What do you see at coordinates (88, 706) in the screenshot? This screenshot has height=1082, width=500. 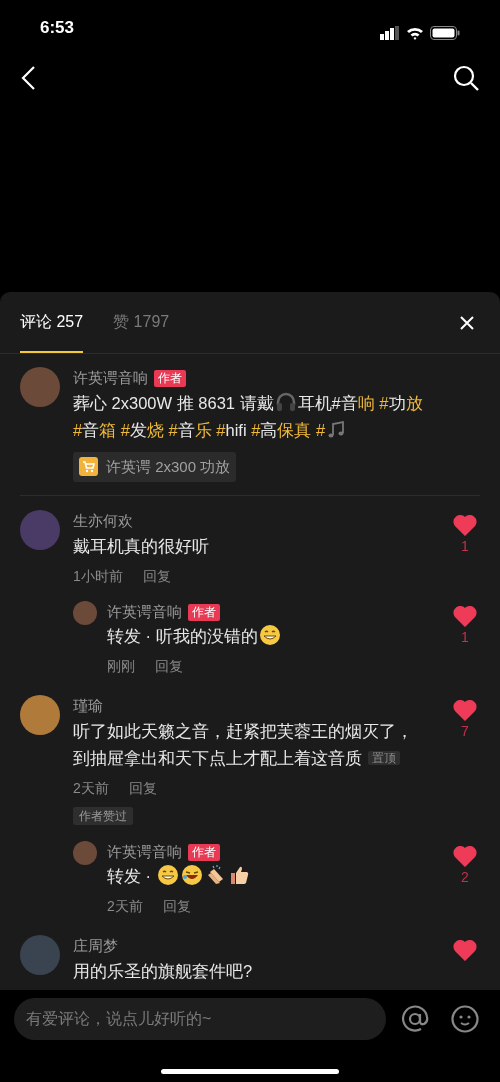 I see `commenter-name: 瑾瑜` at bounding box center [88, 706].